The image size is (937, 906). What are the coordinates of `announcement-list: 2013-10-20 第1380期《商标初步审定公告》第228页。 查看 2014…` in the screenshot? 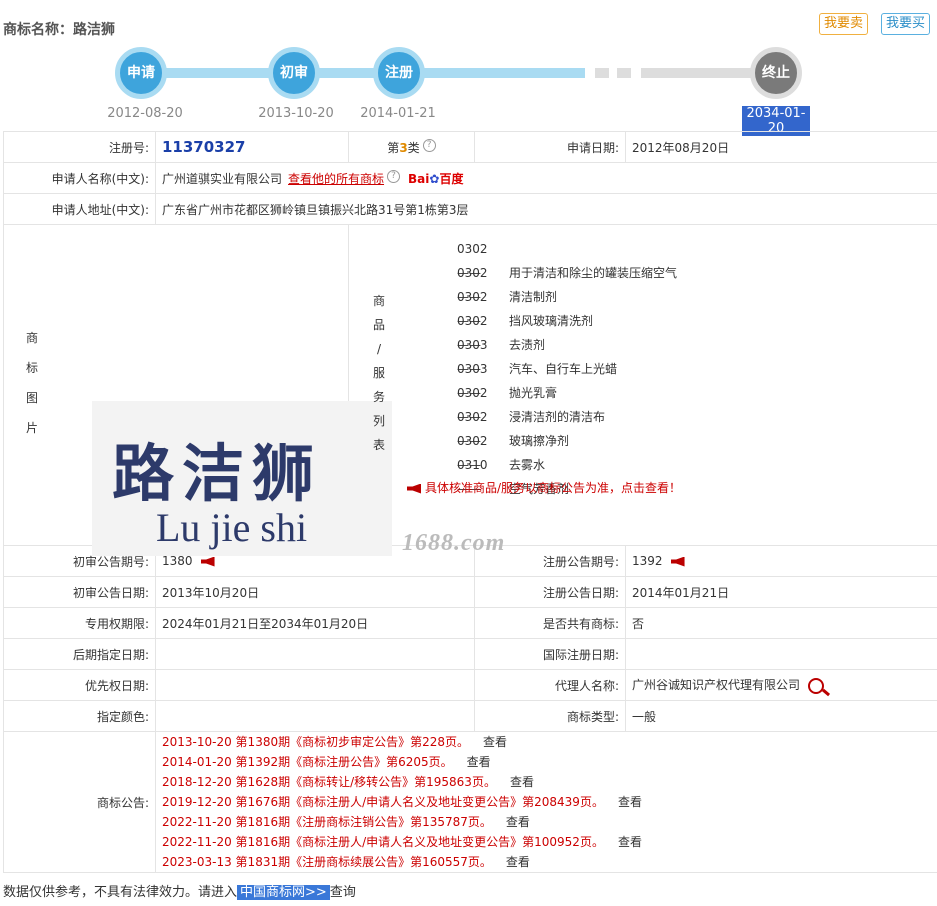 It's located at (546, 802).